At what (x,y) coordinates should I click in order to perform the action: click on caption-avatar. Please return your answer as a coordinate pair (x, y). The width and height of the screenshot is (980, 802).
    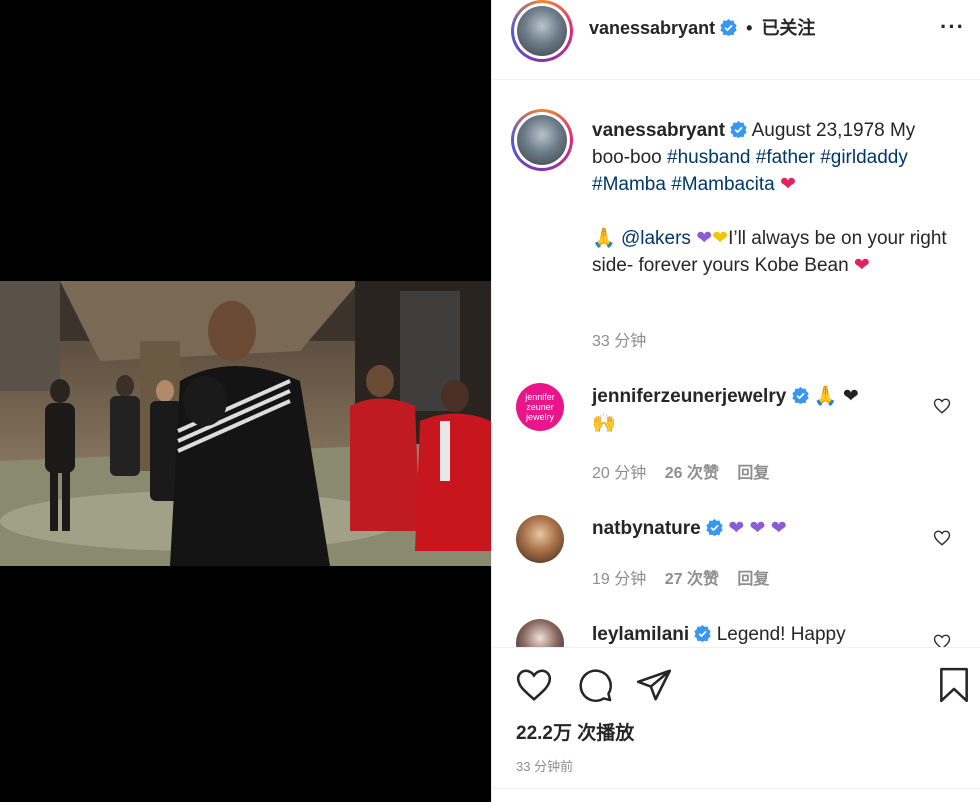
    Looking at the image, I should click on (542, 140).